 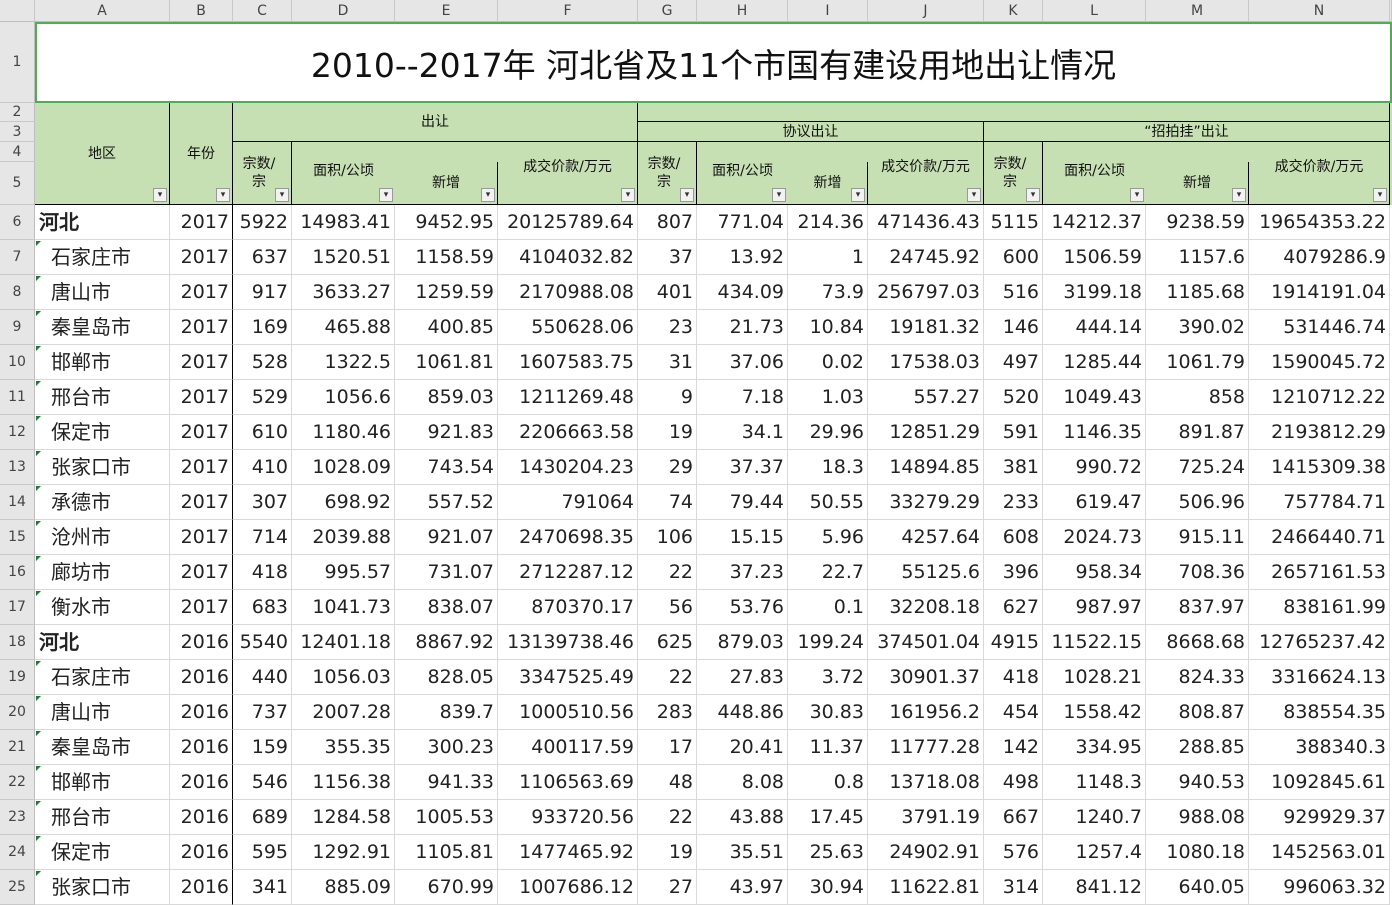 What do you see at coordinates (17, 397) in the screenshot?
I see `row-header-11: 11` at bounding box center [17, 397].